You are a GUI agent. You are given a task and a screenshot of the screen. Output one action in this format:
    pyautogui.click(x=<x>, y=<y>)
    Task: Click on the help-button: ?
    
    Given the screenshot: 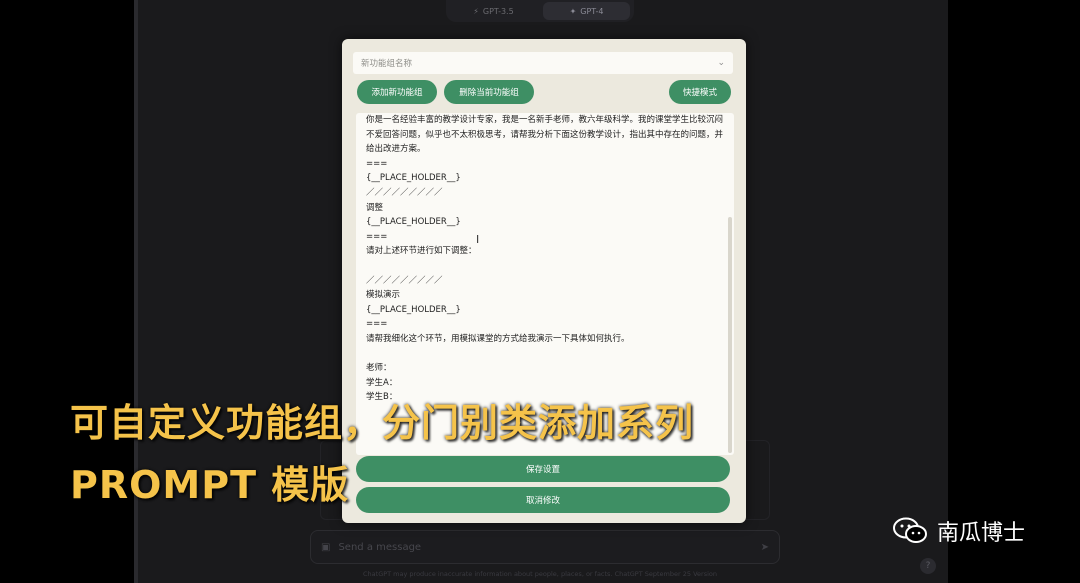 What is the action you would take?
    pyautogui.click(x=928, y=566)
    